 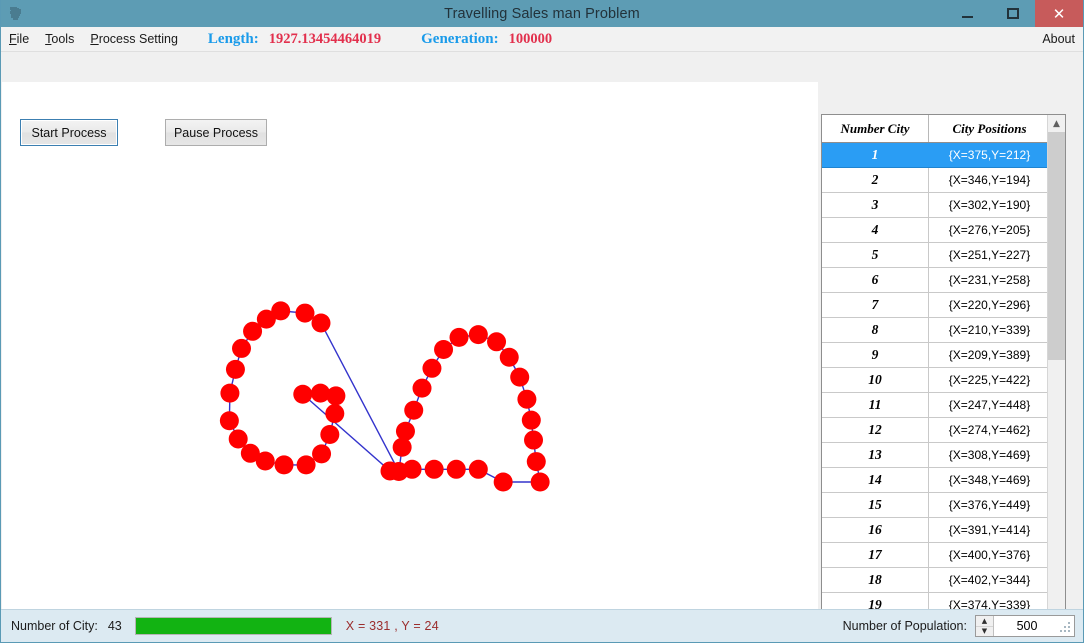 What do you see at coordinates (875, 230) in the screenshot?
I see `cell-number-city: 4` at bounding box center [875, 230].